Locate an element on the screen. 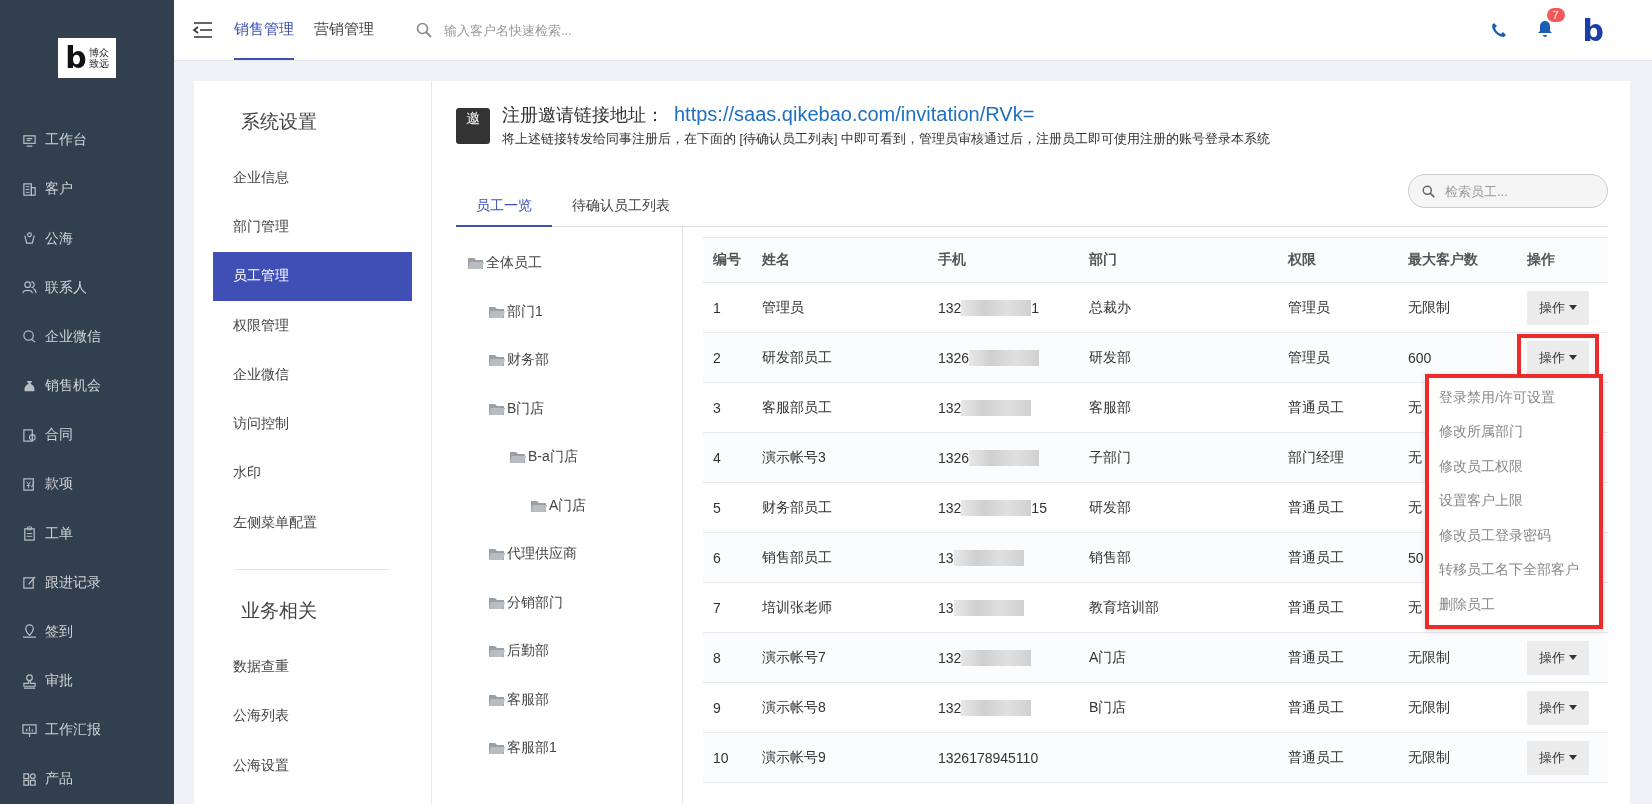  tree-node: 代理供应商 is located at coordinates (542, 554).